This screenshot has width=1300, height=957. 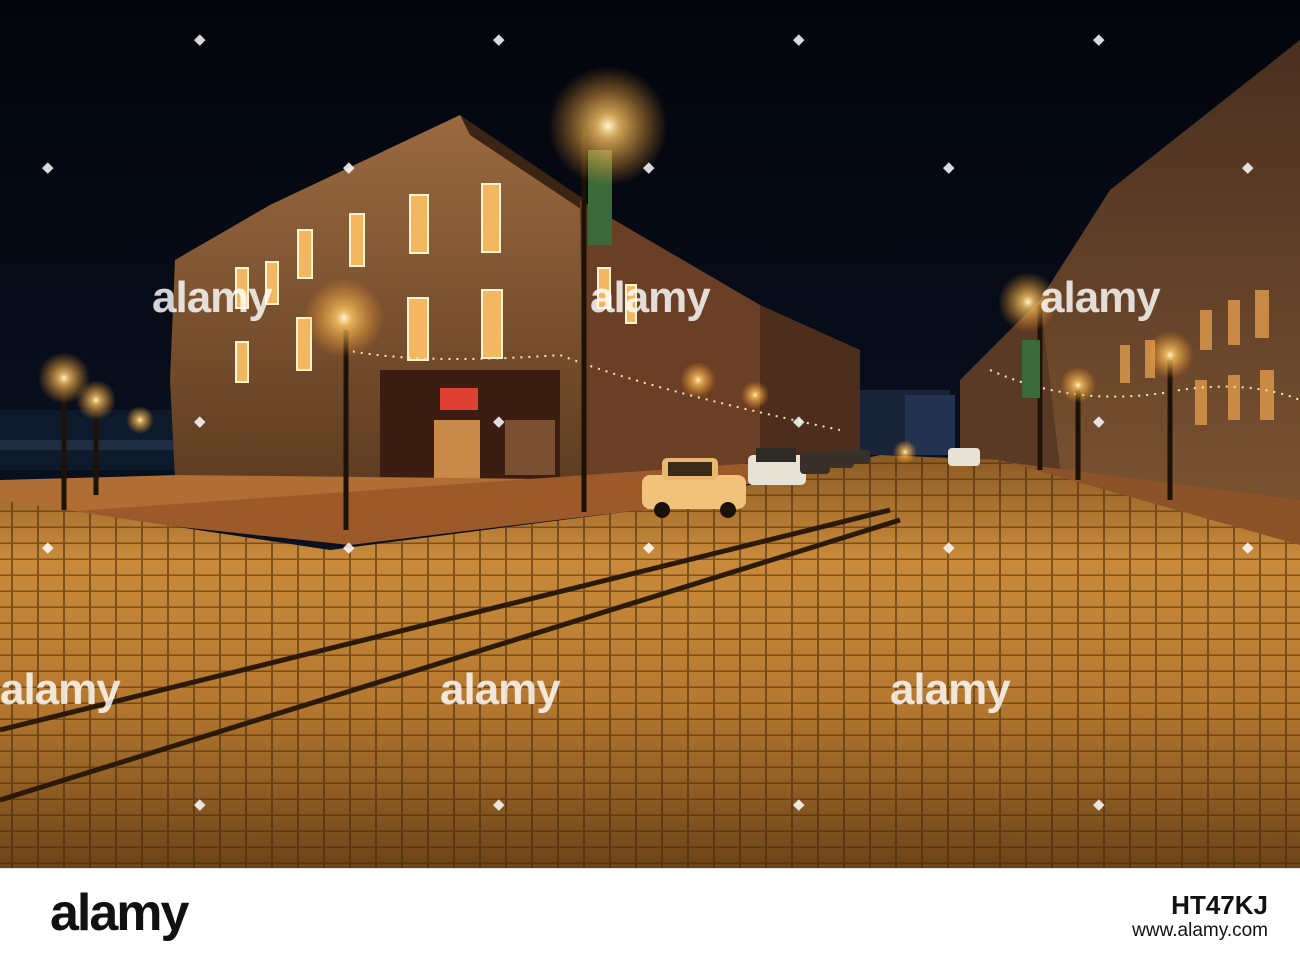 What do you see at coordinates (119, 913) in the screenshot?
I see `brand-logo: alamy` at bounding box center [119, 913].